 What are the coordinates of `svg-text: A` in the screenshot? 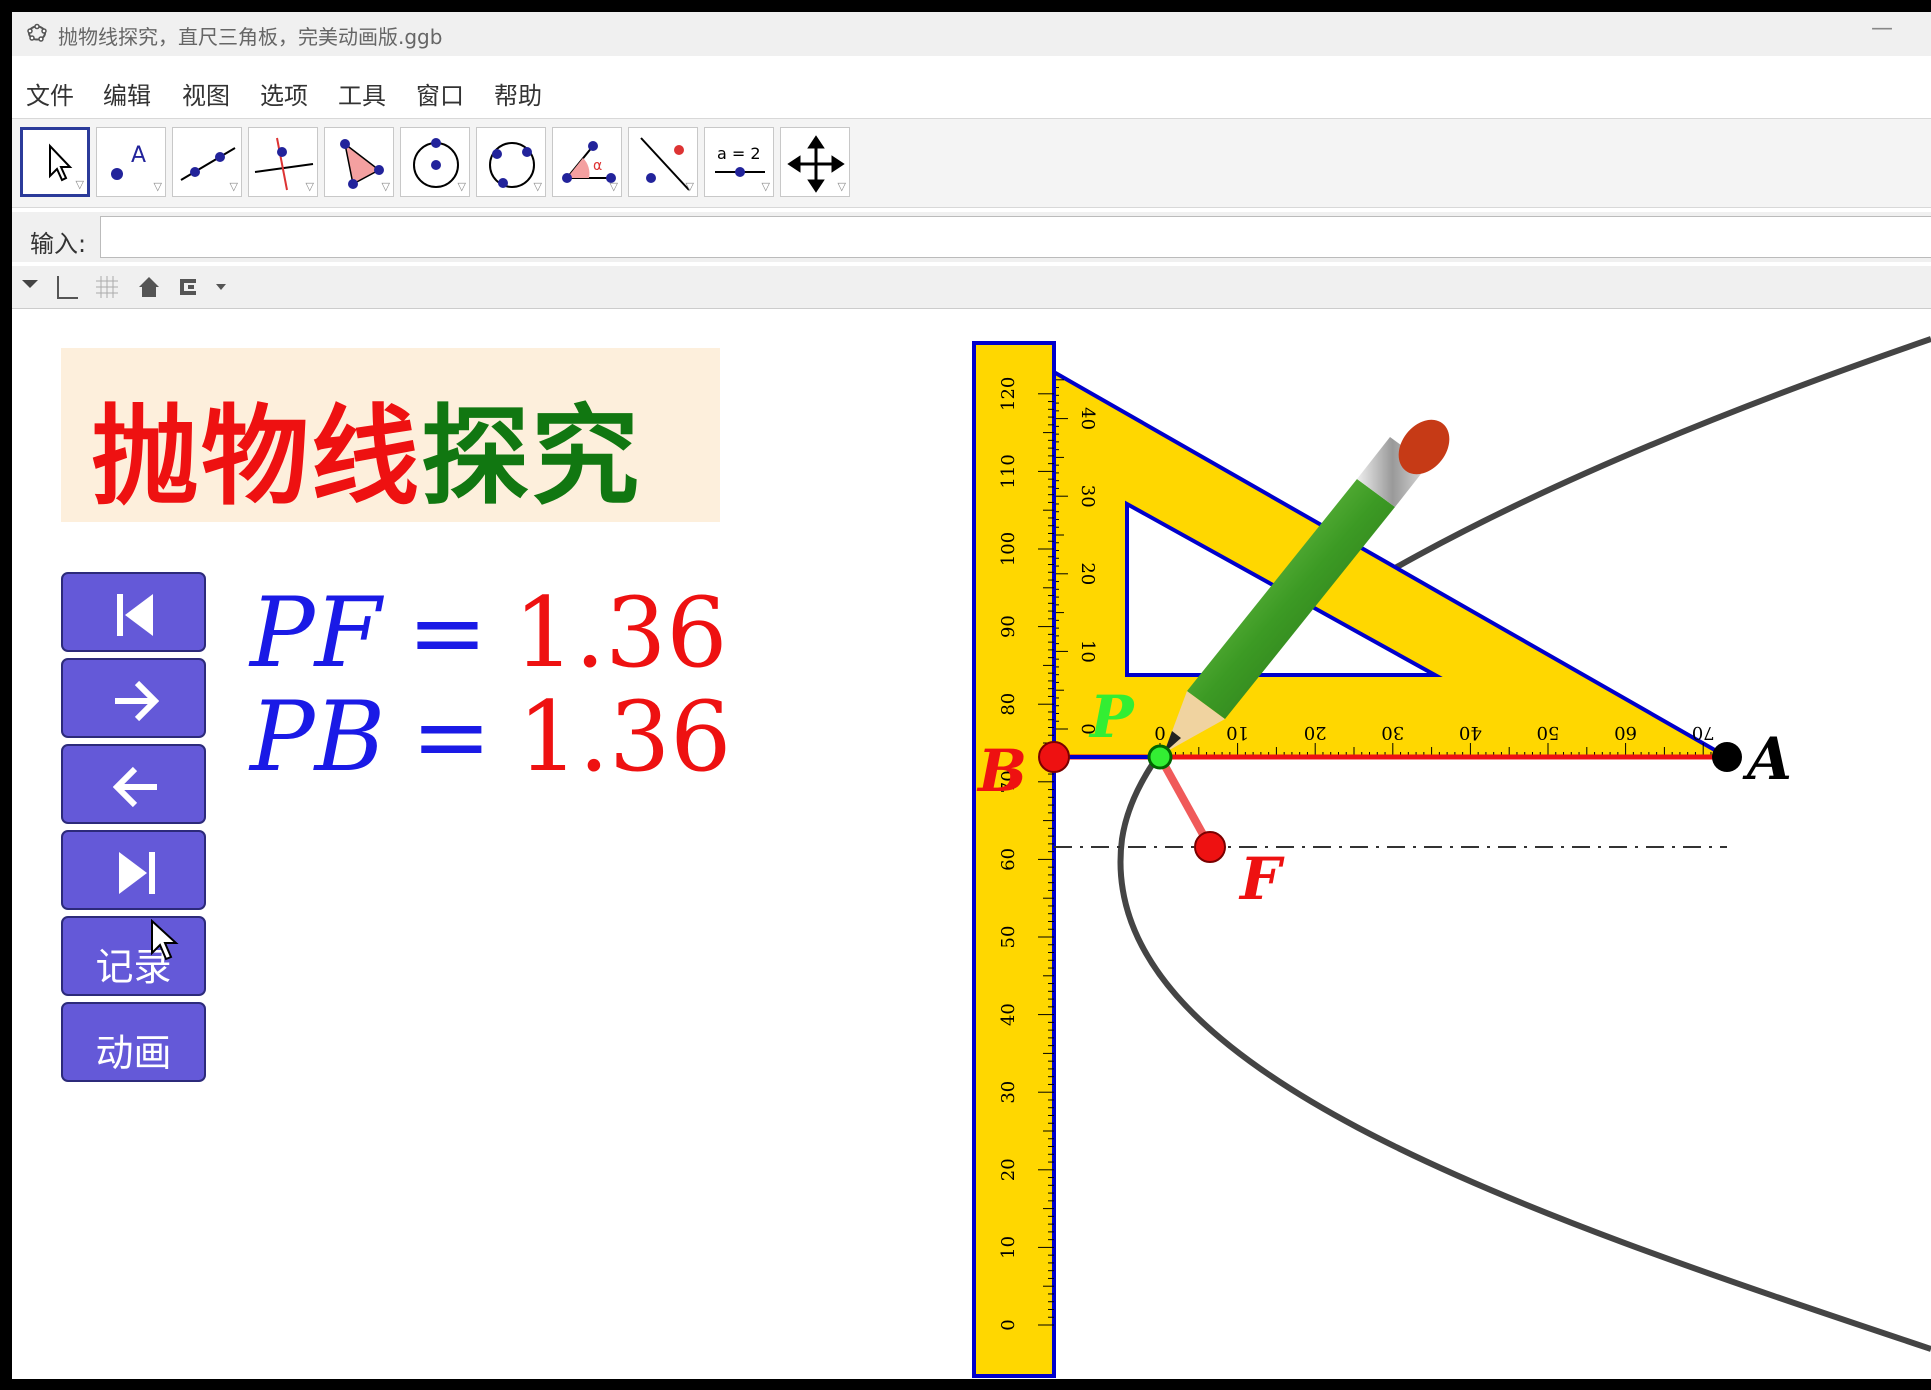 It's located at (138, 155).